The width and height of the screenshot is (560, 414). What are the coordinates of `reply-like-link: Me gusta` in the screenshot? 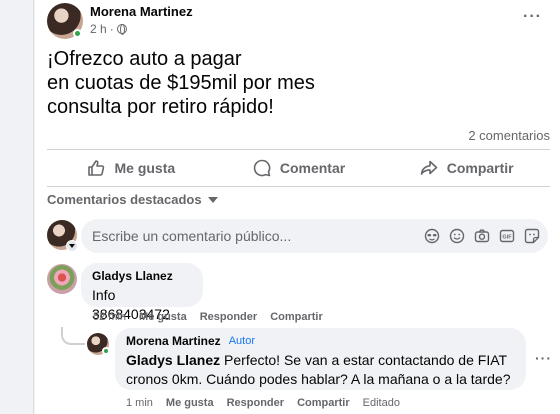 It's located at (190, 403).